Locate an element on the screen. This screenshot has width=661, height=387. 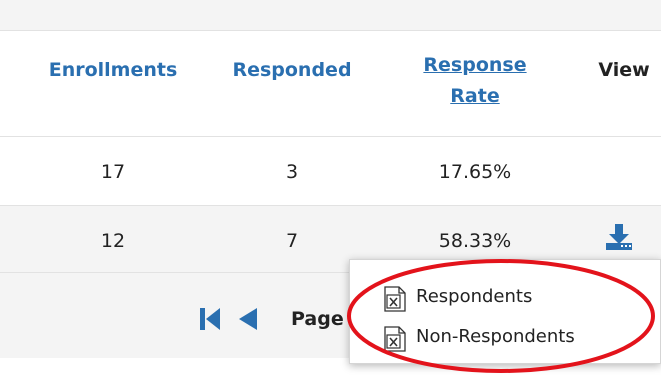
responded-cell: 3 is located at coordinates (292, 172).